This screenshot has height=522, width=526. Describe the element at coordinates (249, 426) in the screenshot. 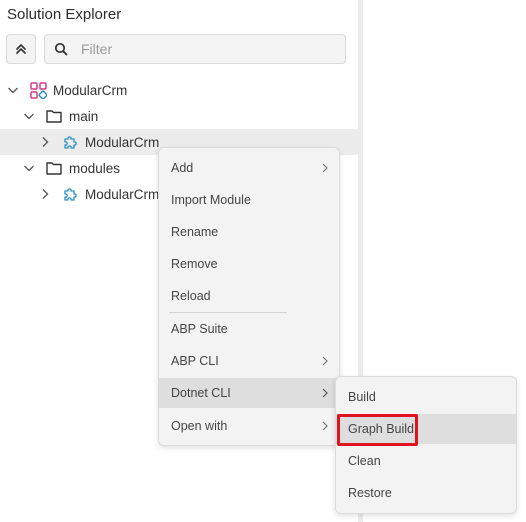

I see `menu-item-open-with: Open with` at that location.